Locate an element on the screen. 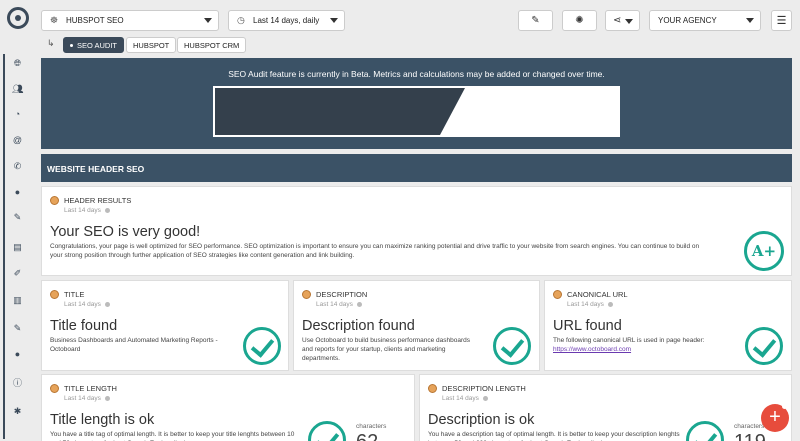 The image size is (800, 441). daterange-dropdown: ◷ Last 14 days, daily is located at coordinates (286, 20).